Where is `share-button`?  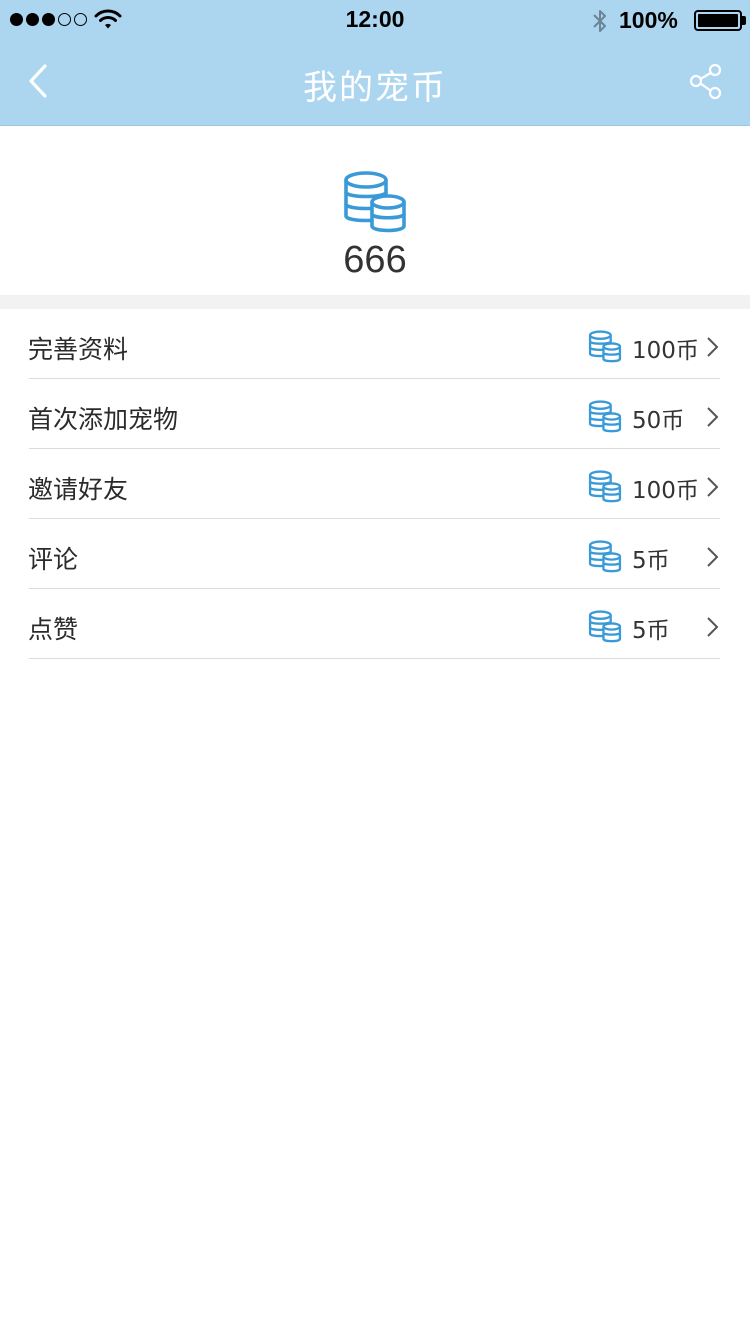
share-button is located at coordinates (706, 82).